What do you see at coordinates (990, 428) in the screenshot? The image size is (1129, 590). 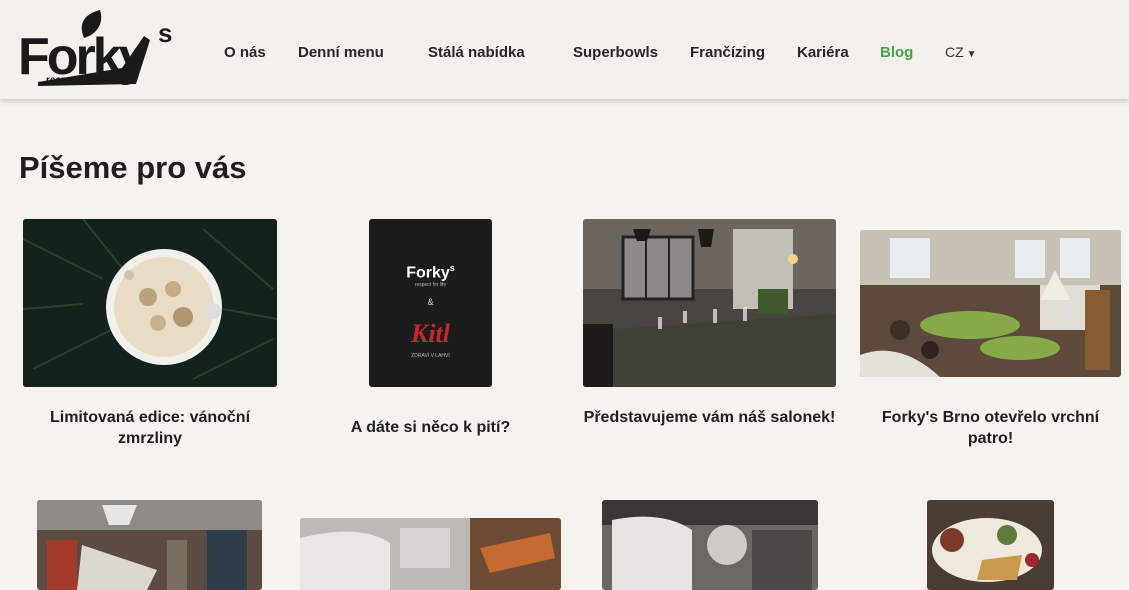 I see `post-title: Forky's Brno otevřelo vrchní patro!` at bounding box center [990, 428].